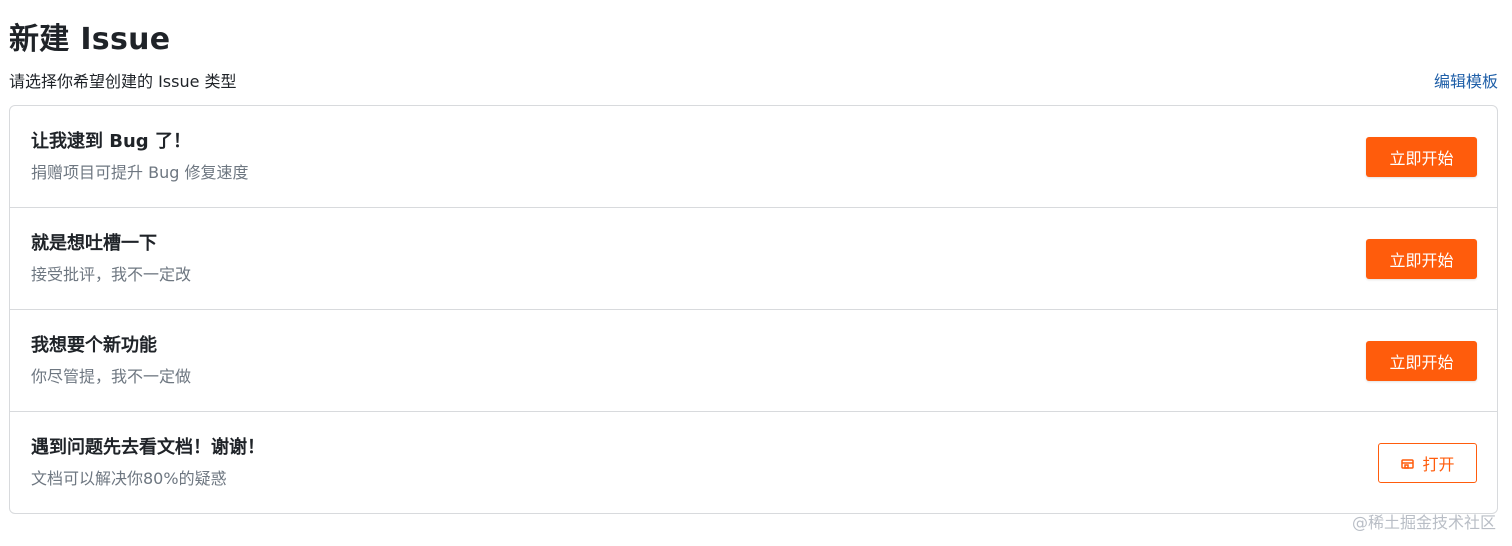 This screenshot has width=1512, height=546. What do you see at coordinates (148, 447) in the screenshot?
I see `item-title: 遇到问题先去看文档！谢谢！` at bounding box center [148, 447].